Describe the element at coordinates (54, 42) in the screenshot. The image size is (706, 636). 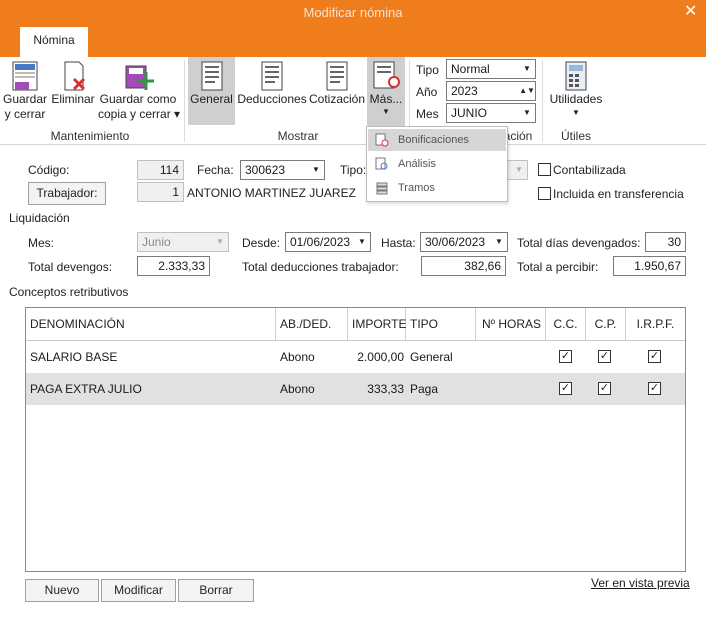
I see `tab-nomina: Nómina` at that location.